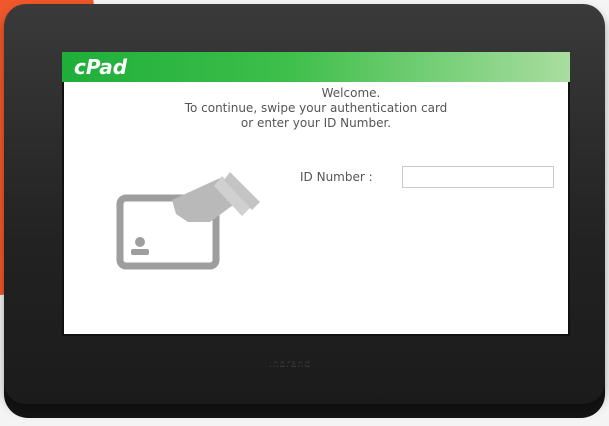  Describe the element at coordinates (140, 246) in the screenshot. I see `user-icon` at that location.